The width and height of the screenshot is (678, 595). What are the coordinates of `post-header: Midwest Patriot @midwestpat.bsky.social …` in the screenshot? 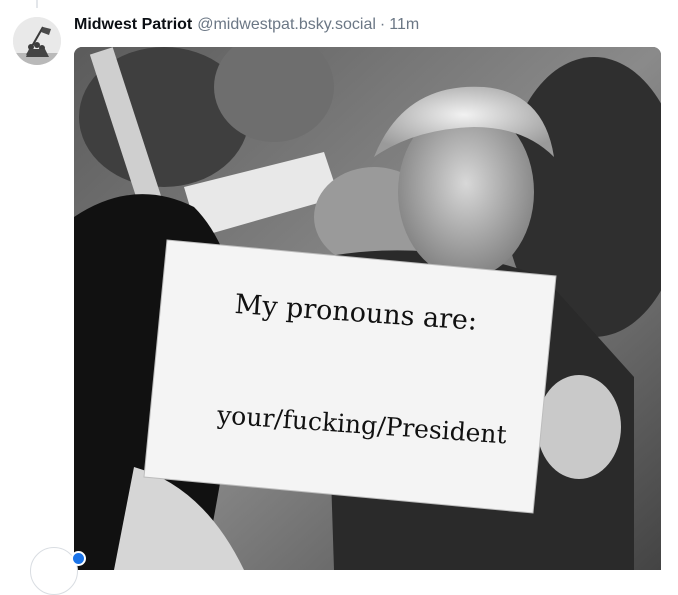 It's located at (246, 25).